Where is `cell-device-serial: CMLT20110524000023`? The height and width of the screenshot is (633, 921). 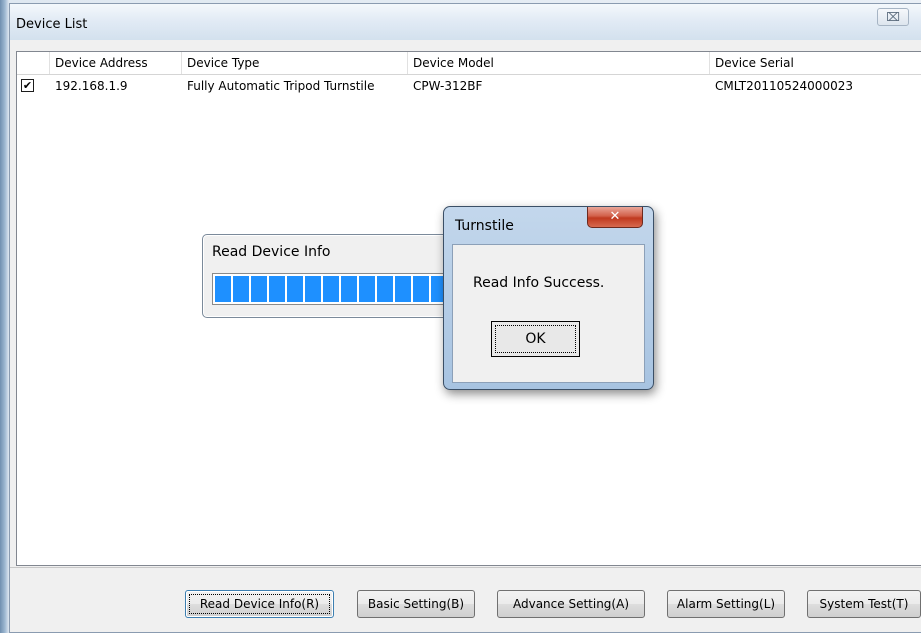
cell-device-serial: CMLT20110524000023 is located at coordinates (784, 86).